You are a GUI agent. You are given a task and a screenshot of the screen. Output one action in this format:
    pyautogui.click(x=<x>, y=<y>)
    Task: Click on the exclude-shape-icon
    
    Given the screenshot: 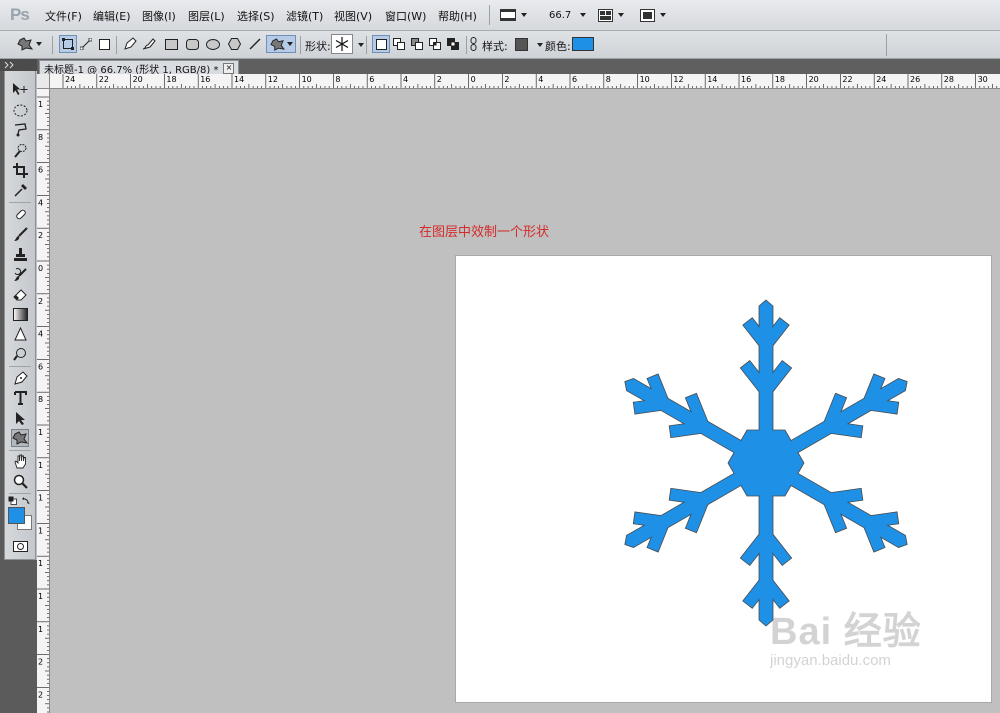 What is the action you would take?
    pyautogui.click(x=453, y=44)
    